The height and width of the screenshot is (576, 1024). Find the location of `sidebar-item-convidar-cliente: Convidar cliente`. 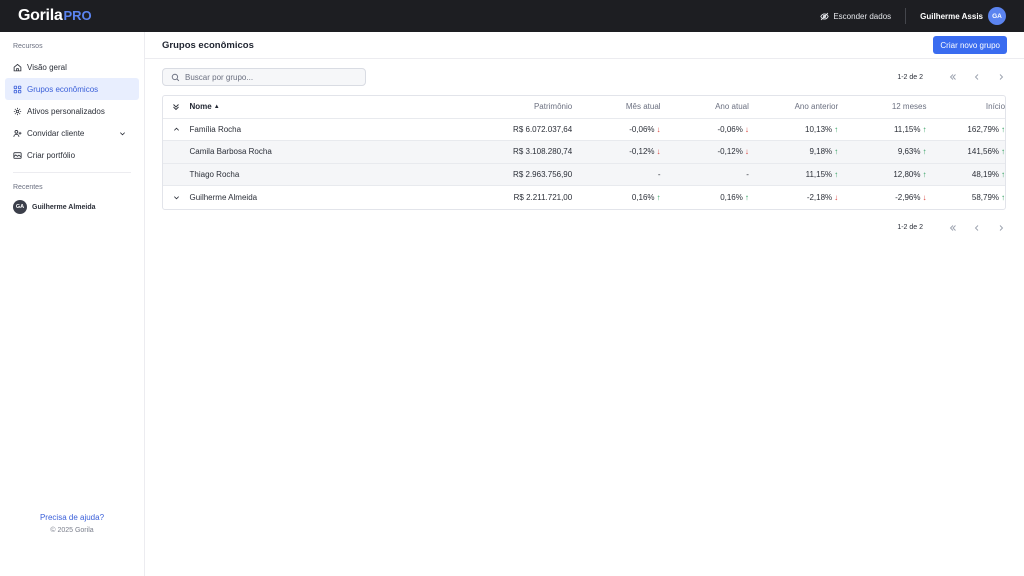

sidebar-item-convidar-cliente: Convidar cliente is located at coordinates (72, 133).